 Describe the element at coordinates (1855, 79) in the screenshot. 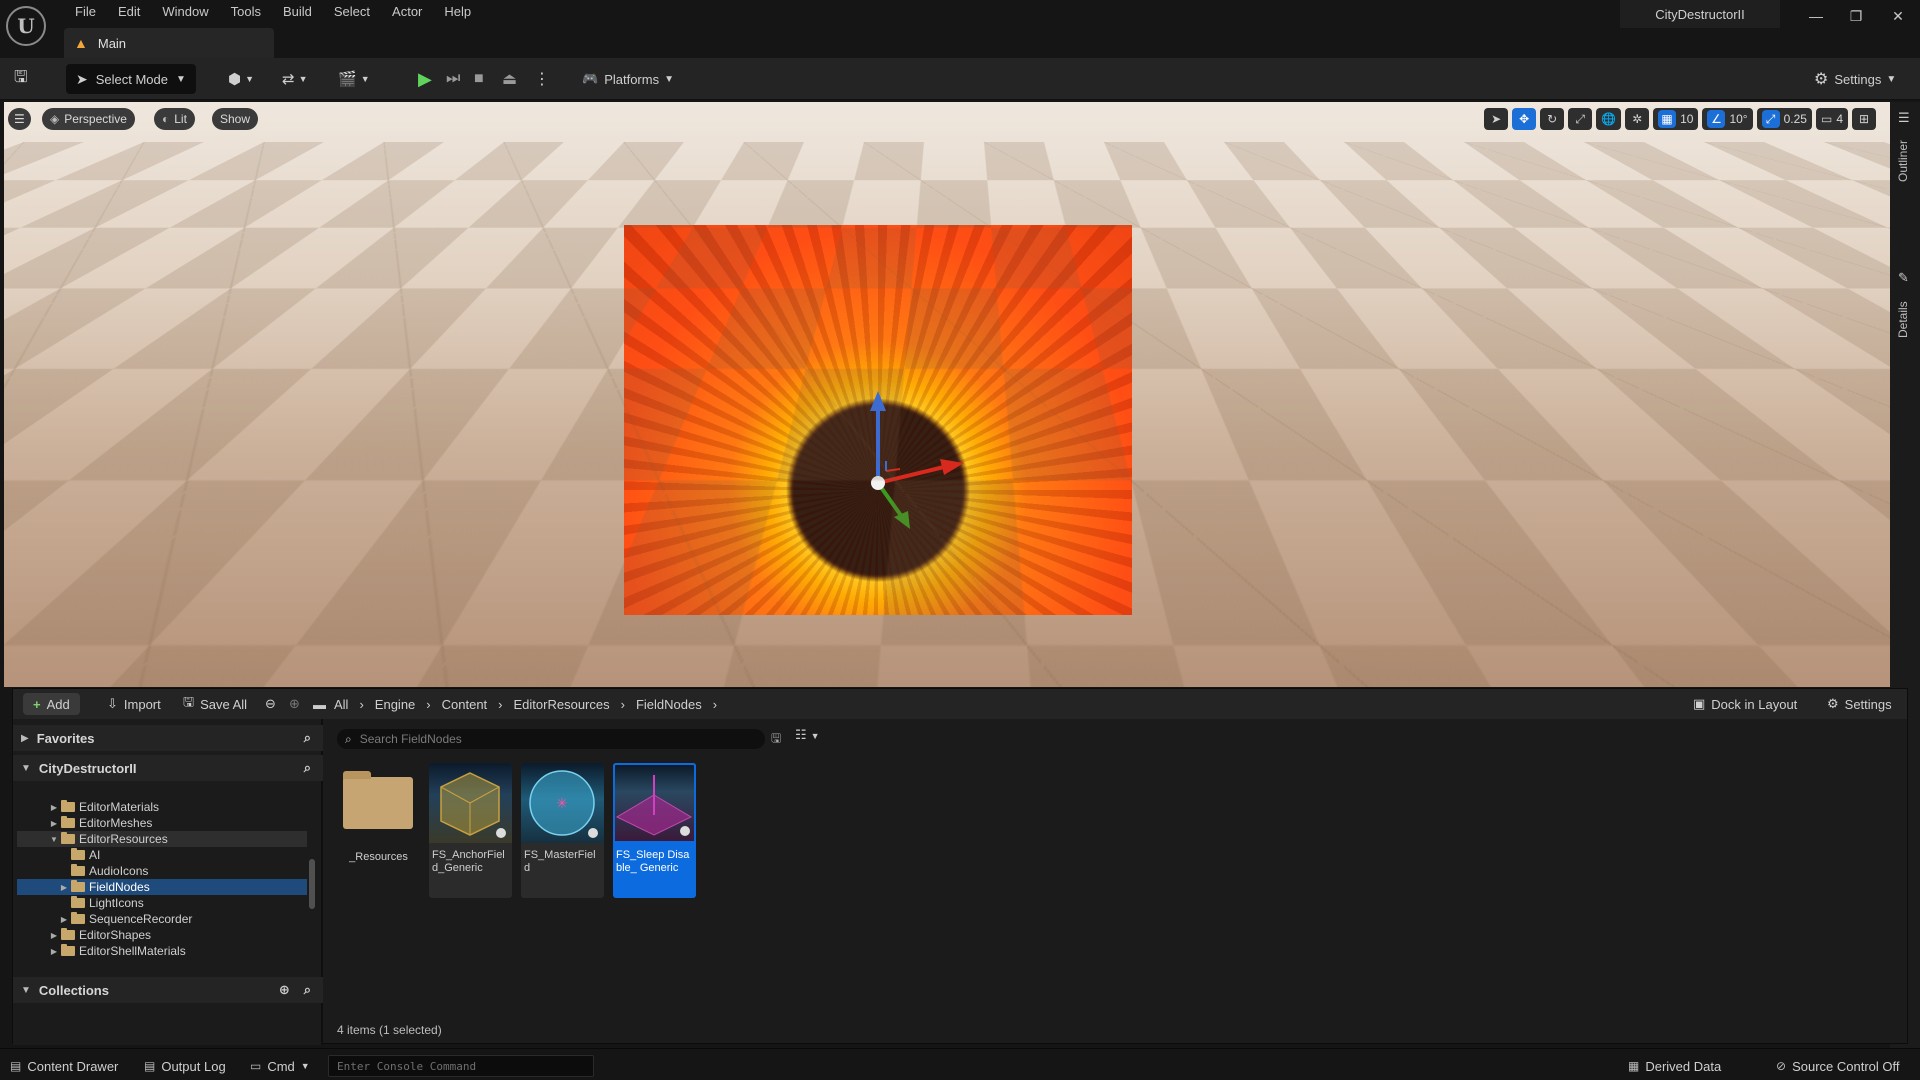

I see `settings-dropdown: ⚙ Settings ▼` at that location.